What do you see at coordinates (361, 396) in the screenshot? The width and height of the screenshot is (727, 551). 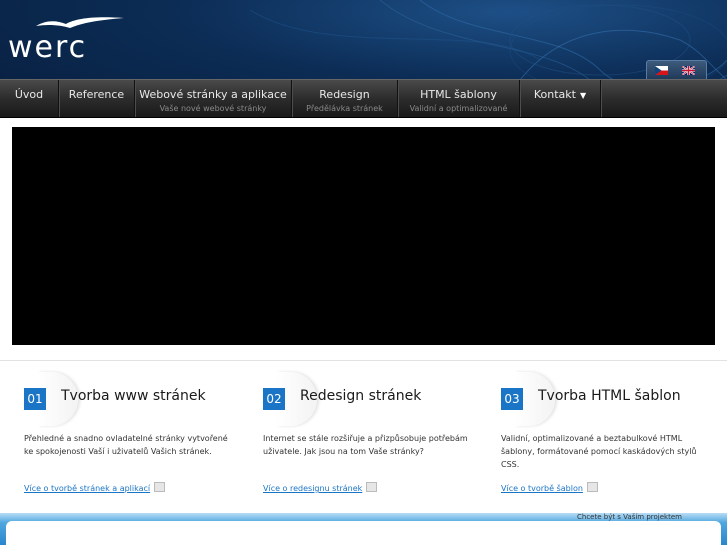 I see `feature-title: Redesign stránek` at bounding box center [361, 396].